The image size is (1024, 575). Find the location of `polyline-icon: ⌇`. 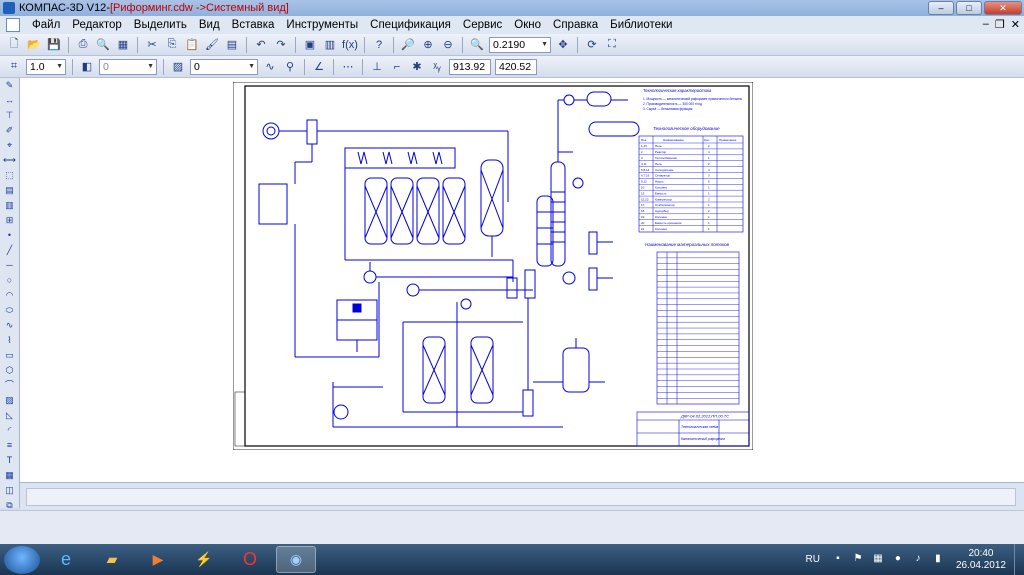

polyline-icon: ⌇ is located at coordinates (10, 340).